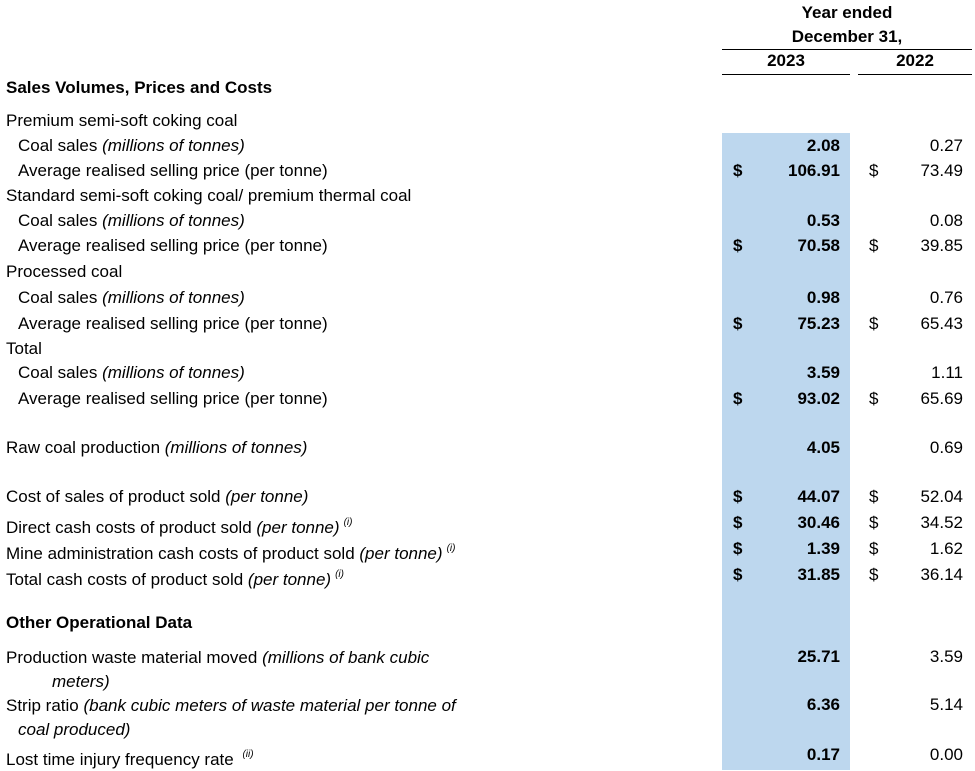 This screenshot has width=975, height=771. What do you see at coordinates (847, 36) in the screenshot?
I see `header-december: December 31,` at bounding box center [847, 36].